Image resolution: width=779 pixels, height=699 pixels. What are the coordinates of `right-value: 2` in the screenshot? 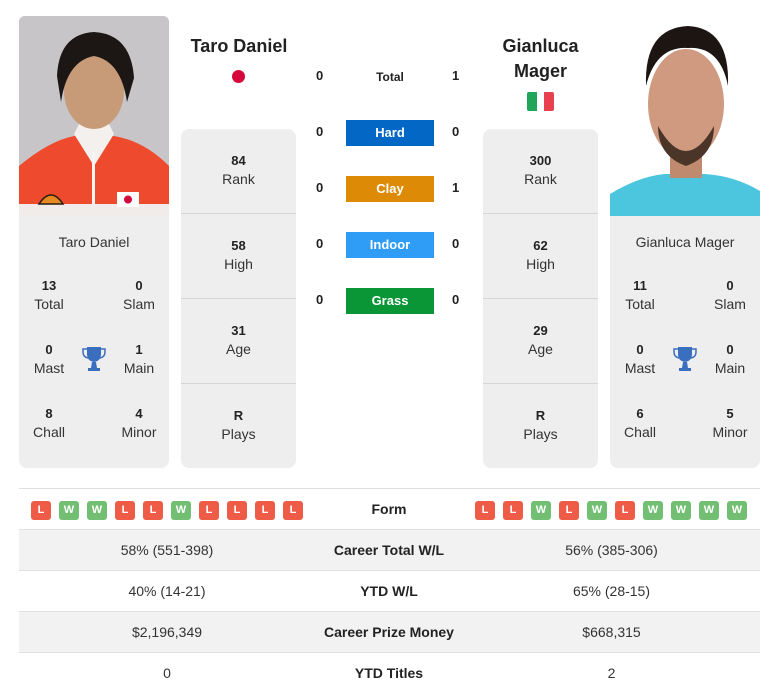 It's located at (611, 673).